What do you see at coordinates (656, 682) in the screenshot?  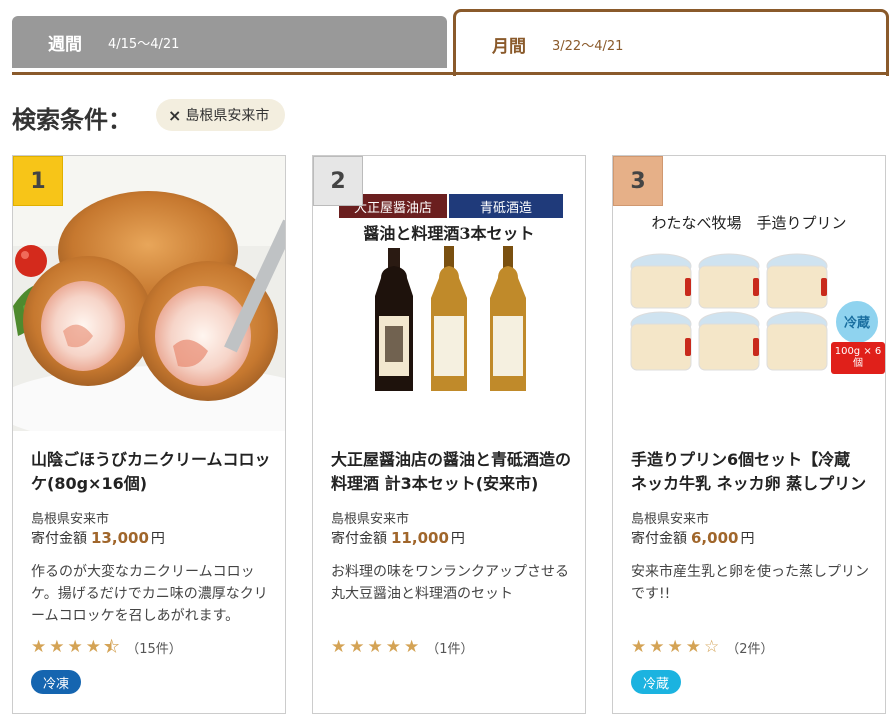 I see `chilled-tag: 冷蔵` at bounding box center [656, 682].